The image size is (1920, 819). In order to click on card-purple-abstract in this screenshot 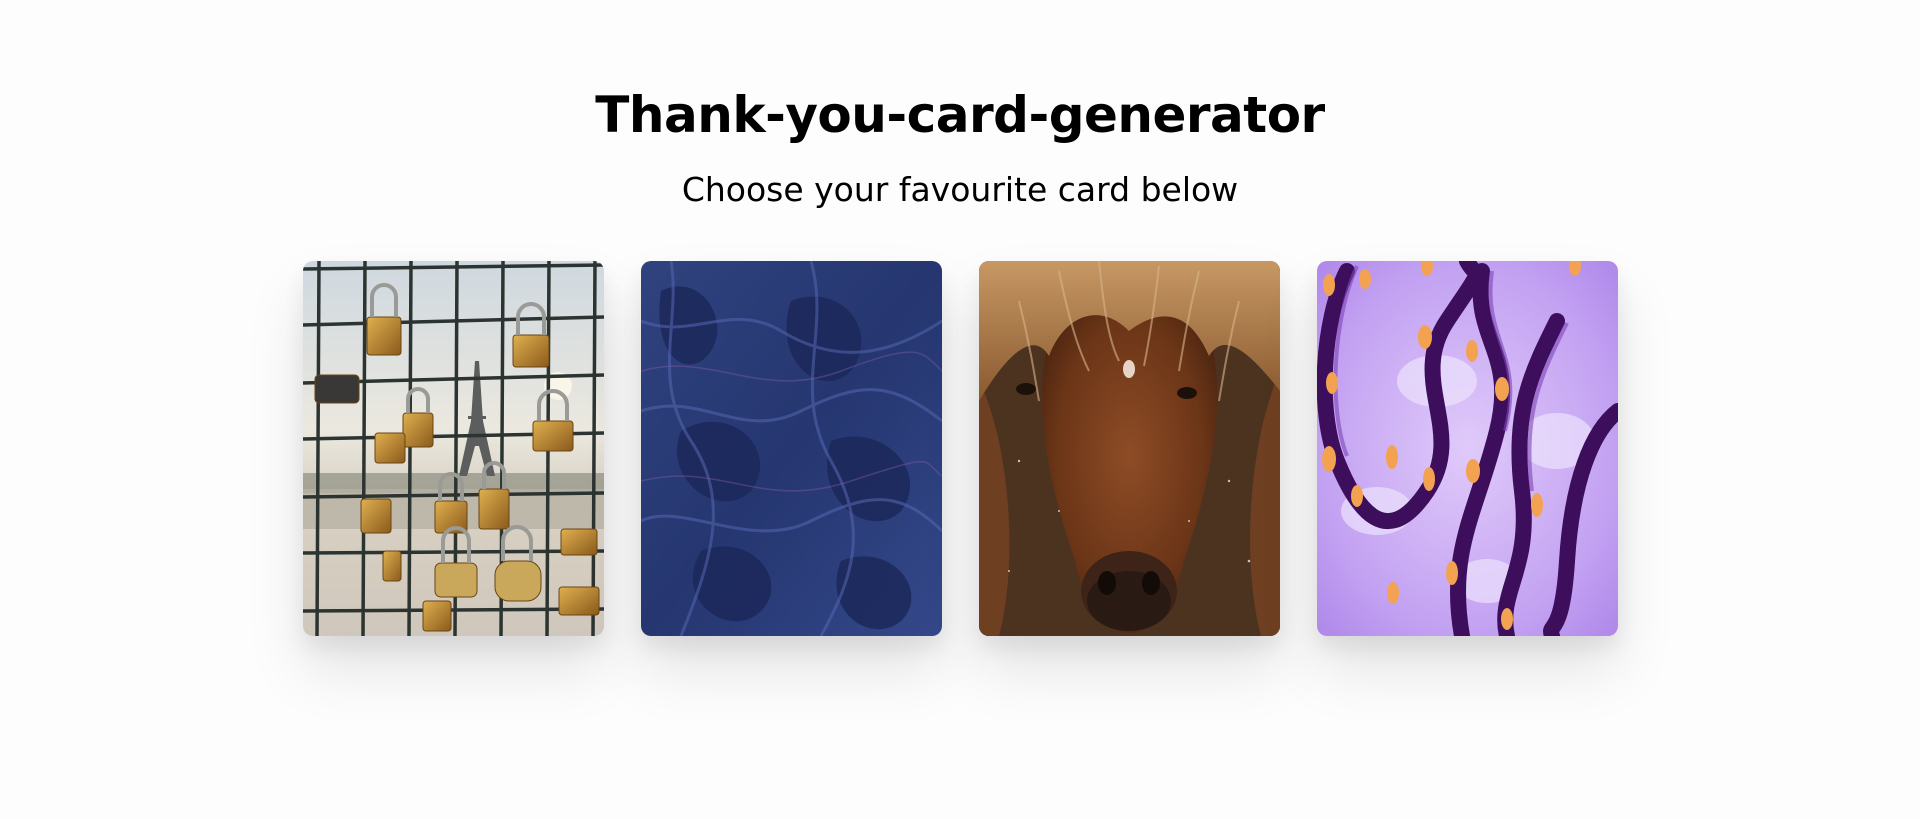, I will do `click(1467, 448)`.